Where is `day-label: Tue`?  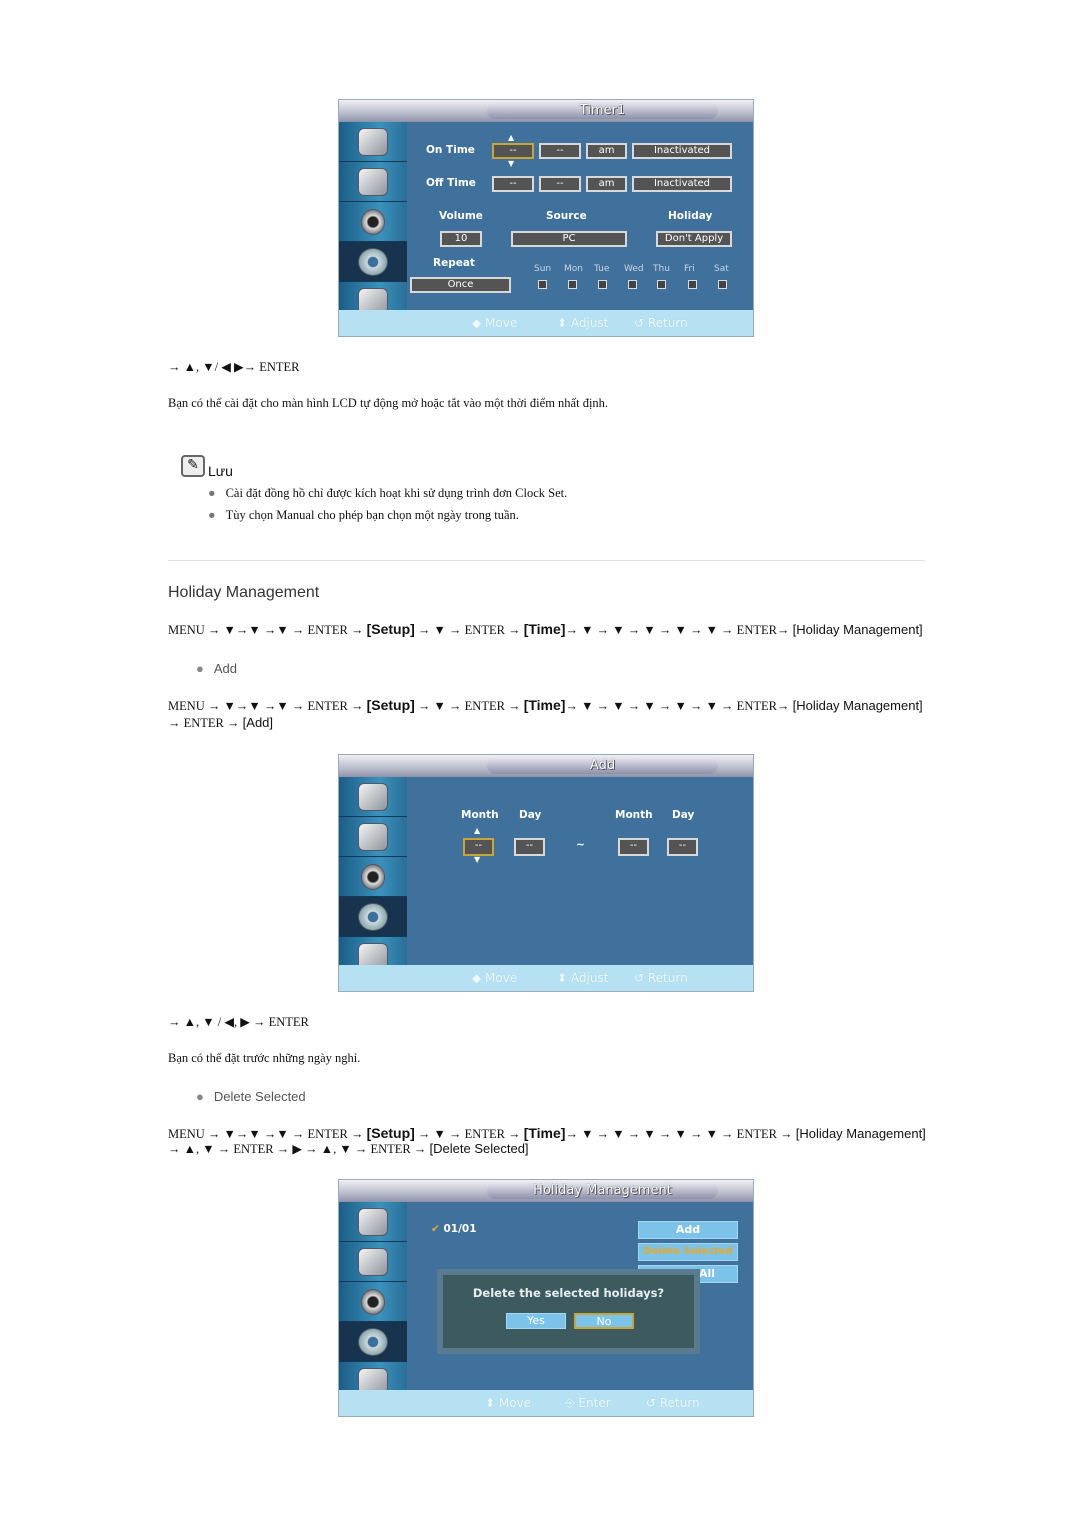
day-label: Tue is located at coordinates (602, 269).